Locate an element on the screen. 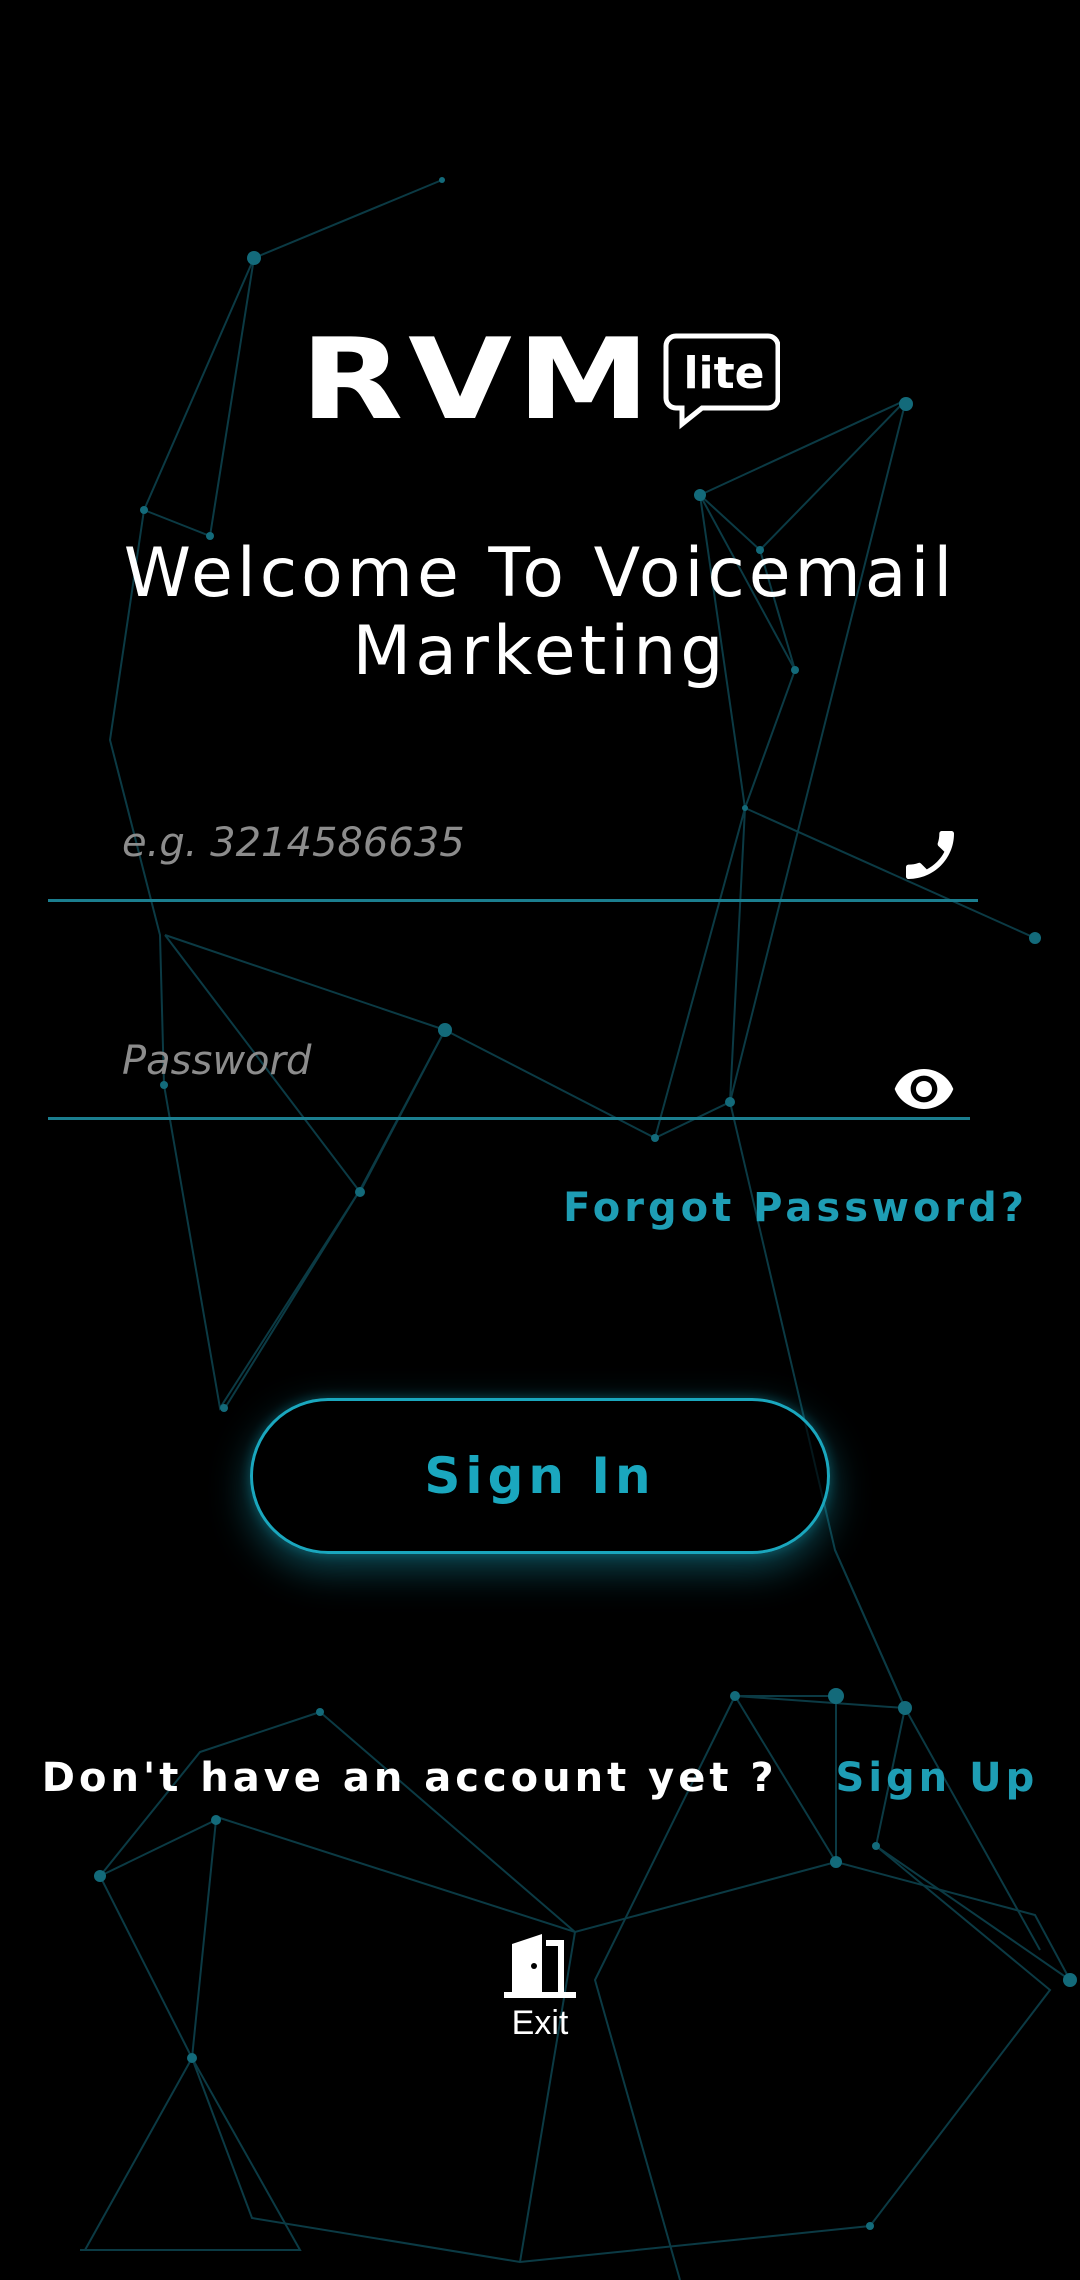 This screenshot has width=1080, height=2280. password-underline is located at coordinates (509, 1118).